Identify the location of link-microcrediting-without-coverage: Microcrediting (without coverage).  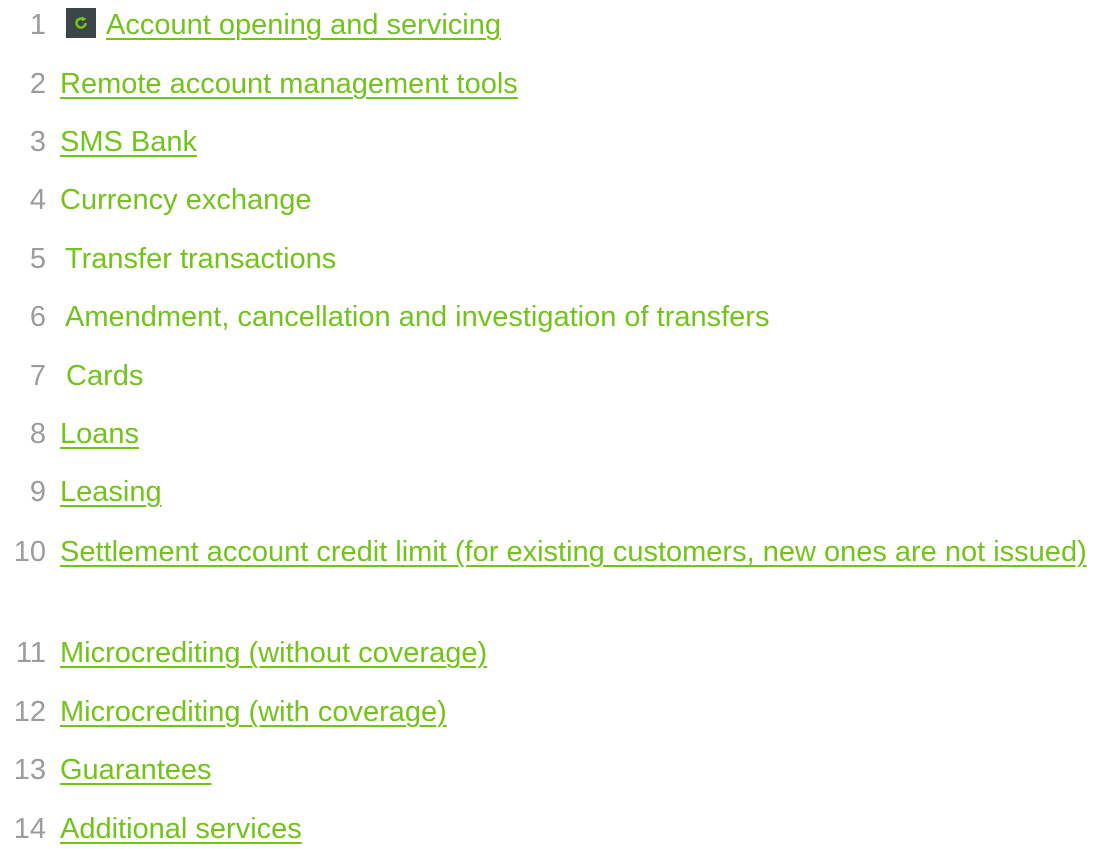
(273, 653).